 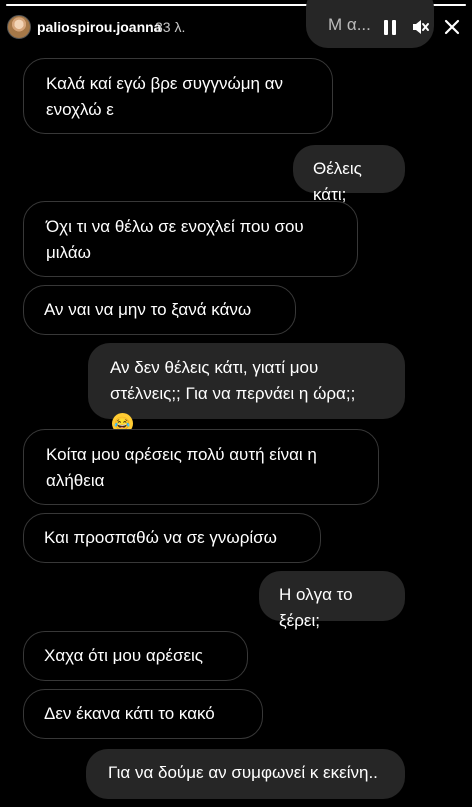 What do you see at coordinates (165, 96) in the screenshot?
I see `message-text: Καλά καί εγώ βρε συγγνώμη αν ενοχλώ ε` at bounding box center [165, 96].